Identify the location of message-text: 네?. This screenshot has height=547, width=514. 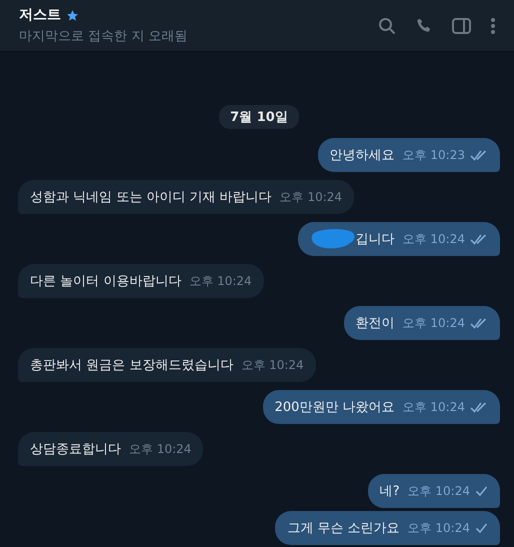
(390, 491).